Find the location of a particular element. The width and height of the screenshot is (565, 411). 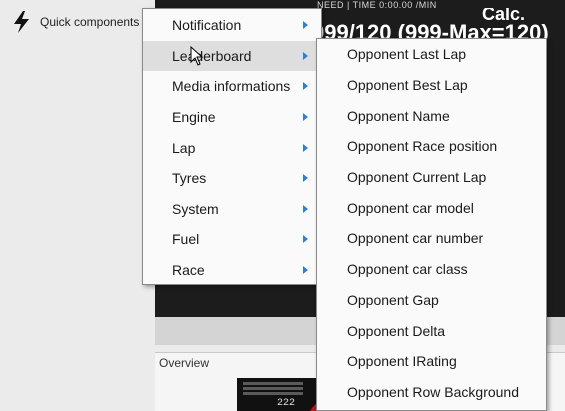

menu-item-notification: Notification is located at coordinates (232, 25).